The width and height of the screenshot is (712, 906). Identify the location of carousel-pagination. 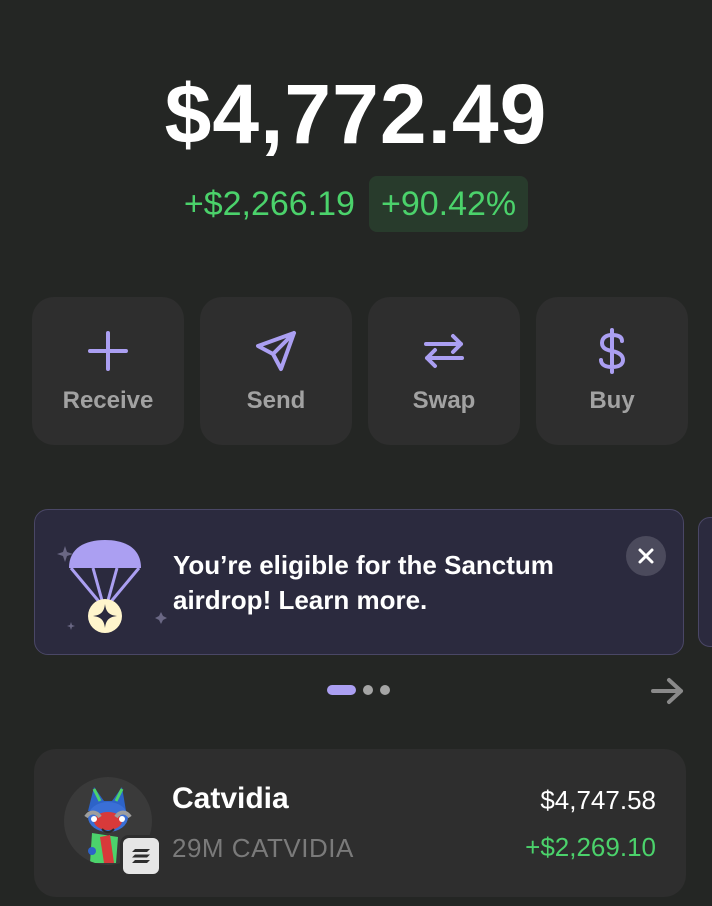
(358, 690).